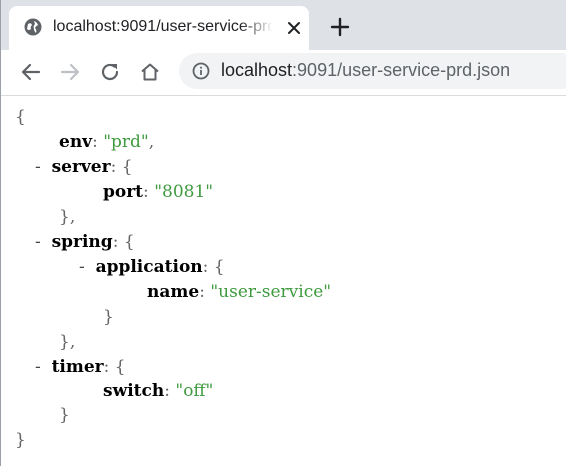 Image resolution: width=566 pixels, height=466 pixels. What do you see at coordinates (134, 391) in the screenshot?
I see `json-key-switch: switch` at bounding box center [134, 391].